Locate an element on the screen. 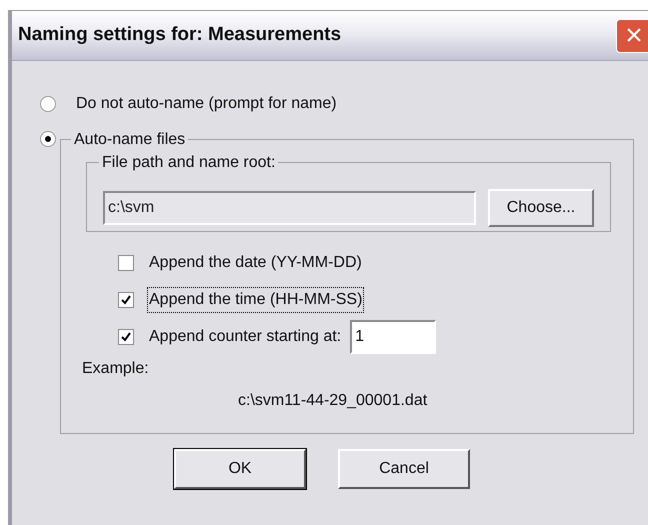 This screenshot has height=525, width=648. option-label: Do not auto-name (prompt for name) is located at coordinates (206, 104).